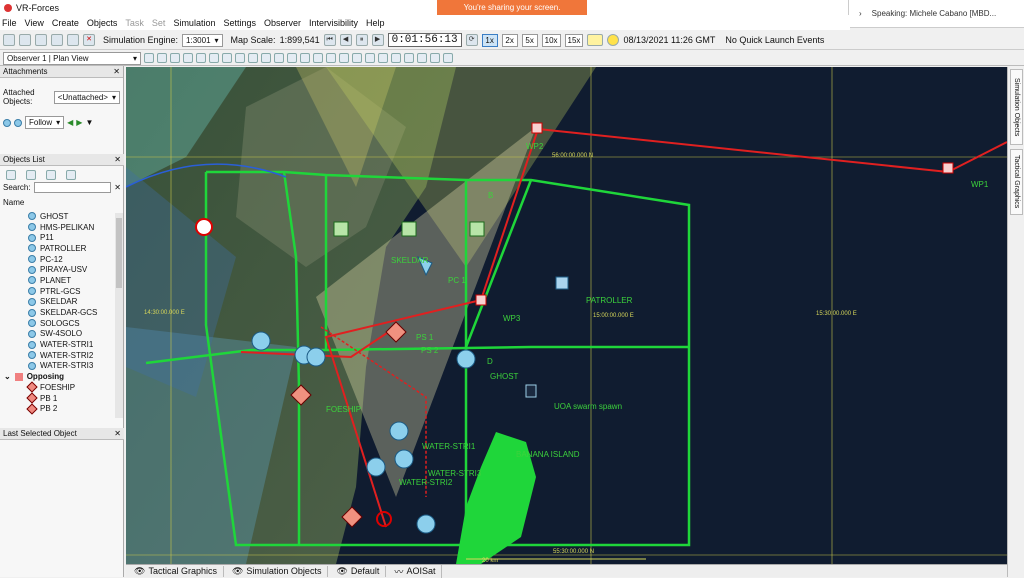 This screenshot has height=578, width=1024. I want to click on pause-icon: ⏸, so click(361, 40).